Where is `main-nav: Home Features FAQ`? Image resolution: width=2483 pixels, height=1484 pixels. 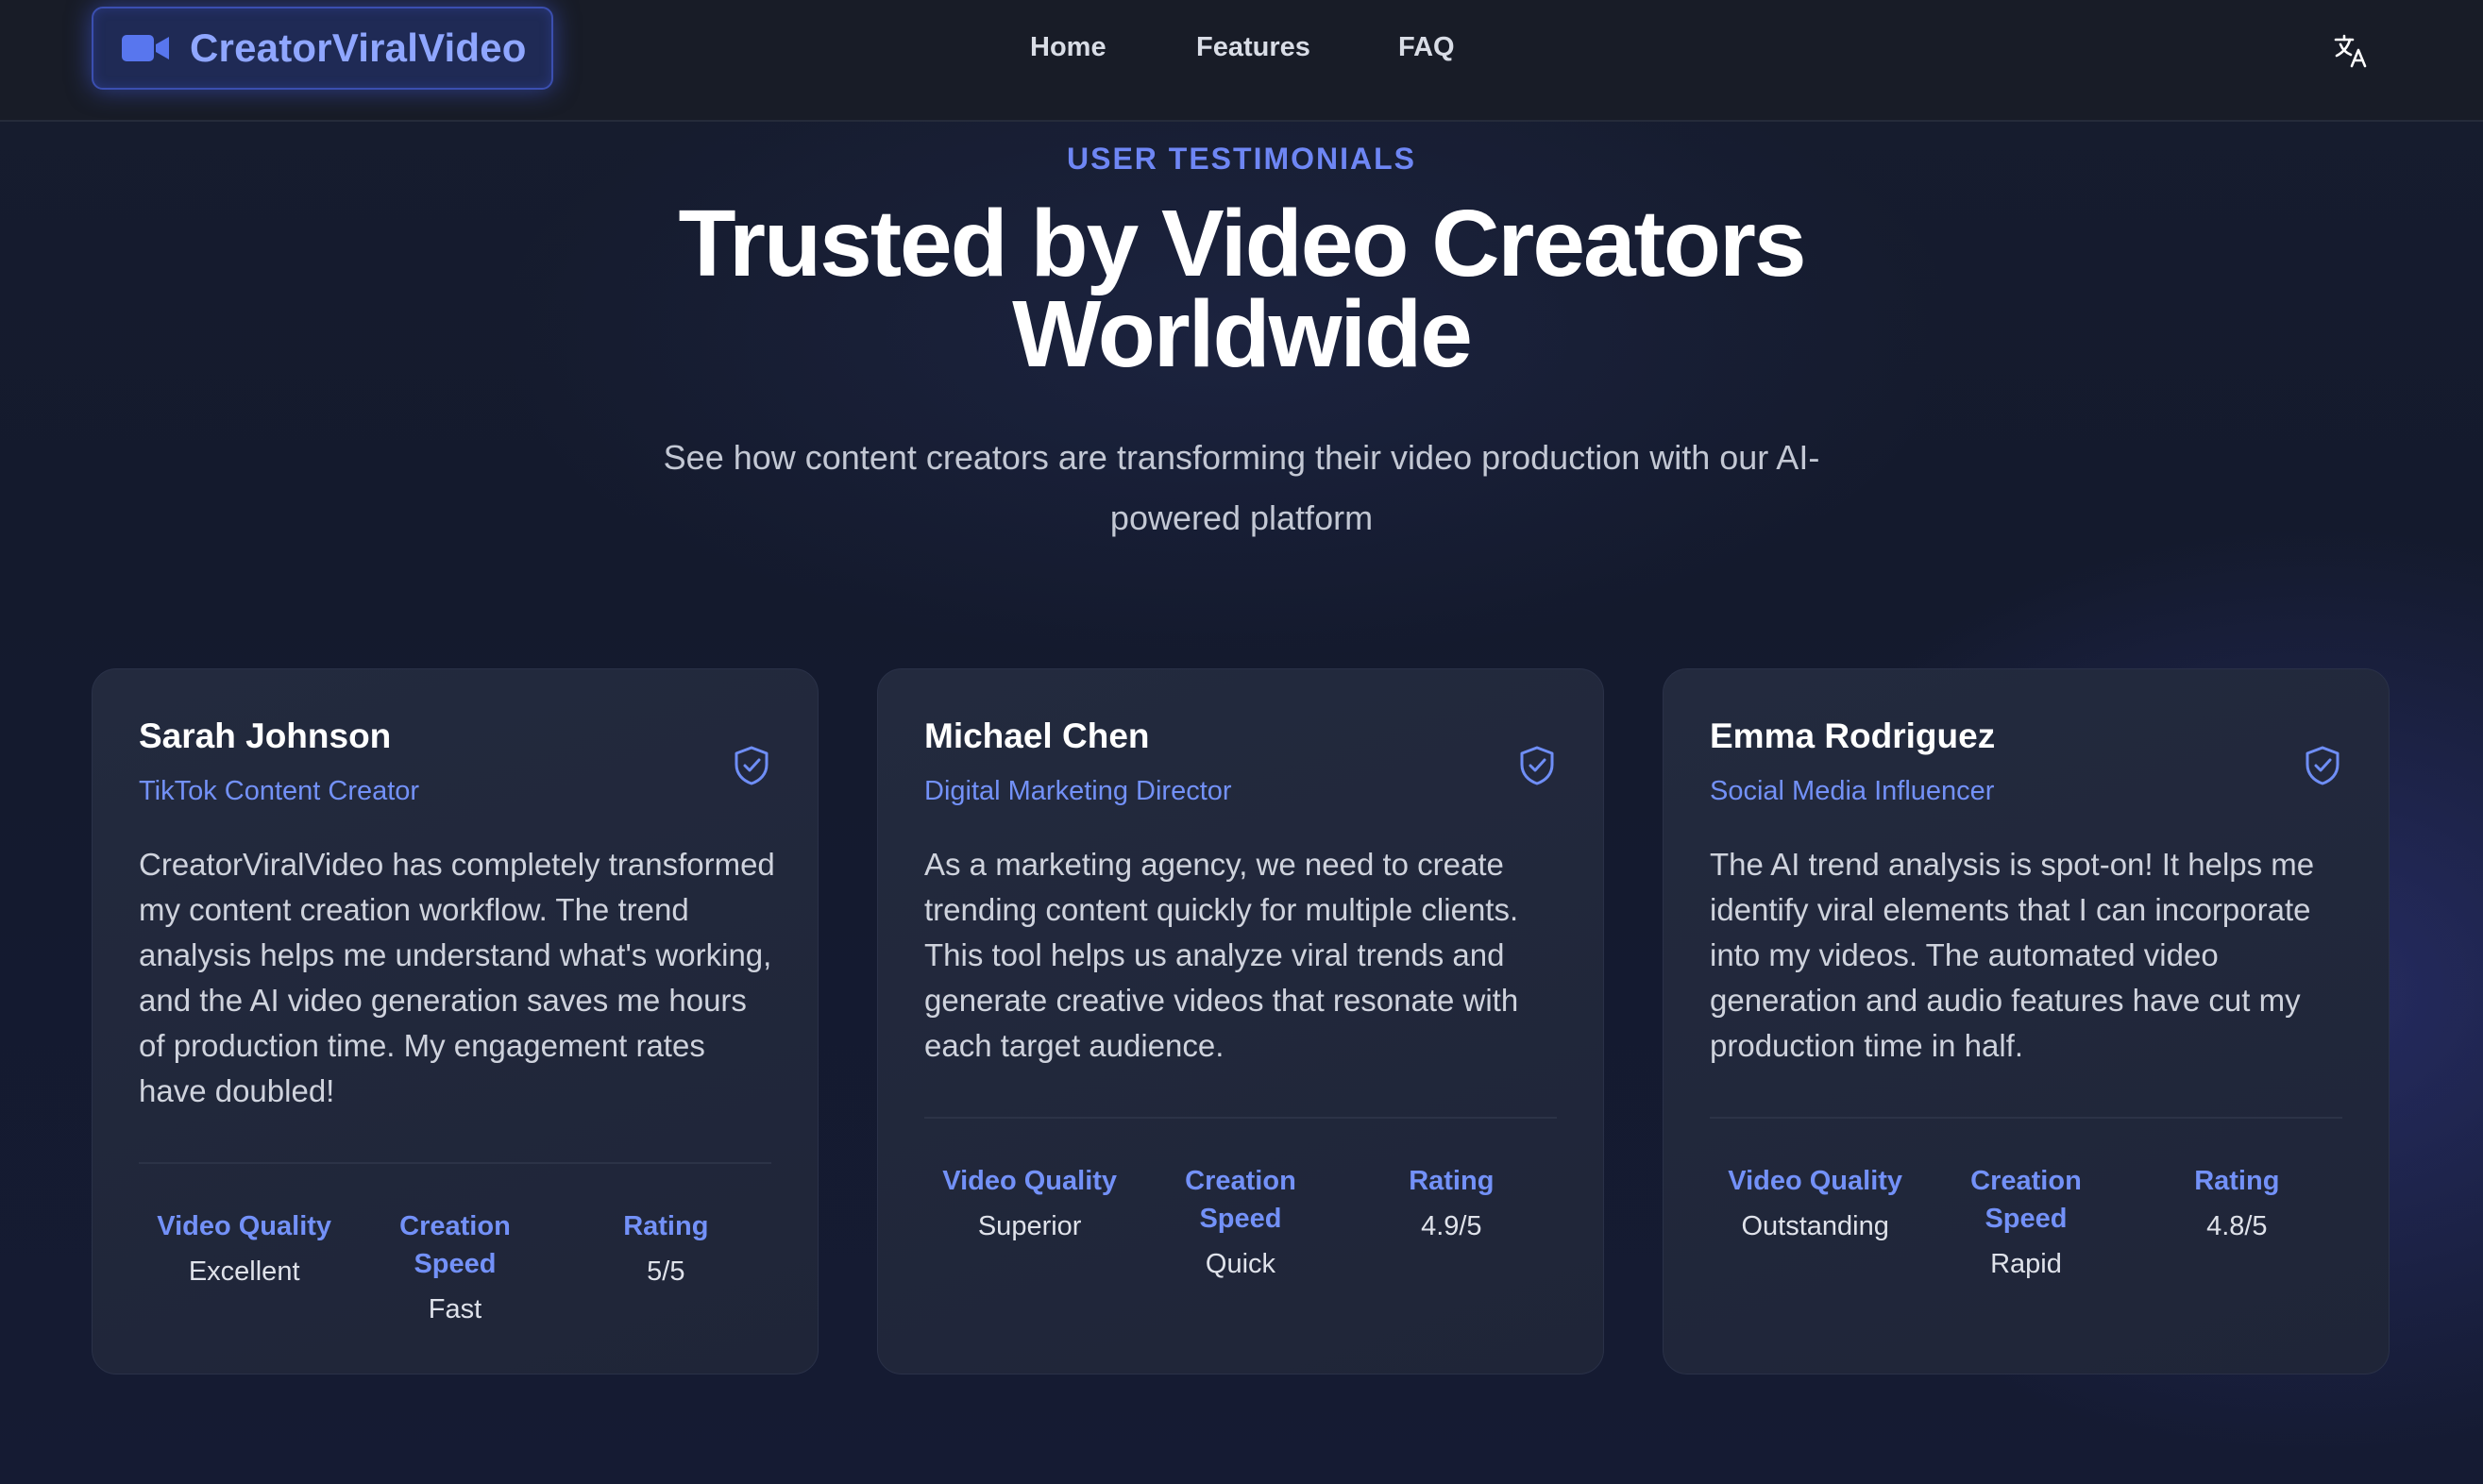
main-nav: Home Features FAQ is located at coordinates (1241, 49).